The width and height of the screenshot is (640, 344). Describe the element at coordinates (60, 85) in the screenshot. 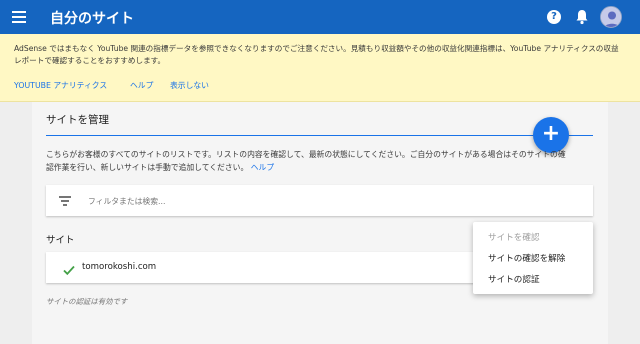

I see `youtube-analytics-link: YOUTUBE アナリティクス` at that location.